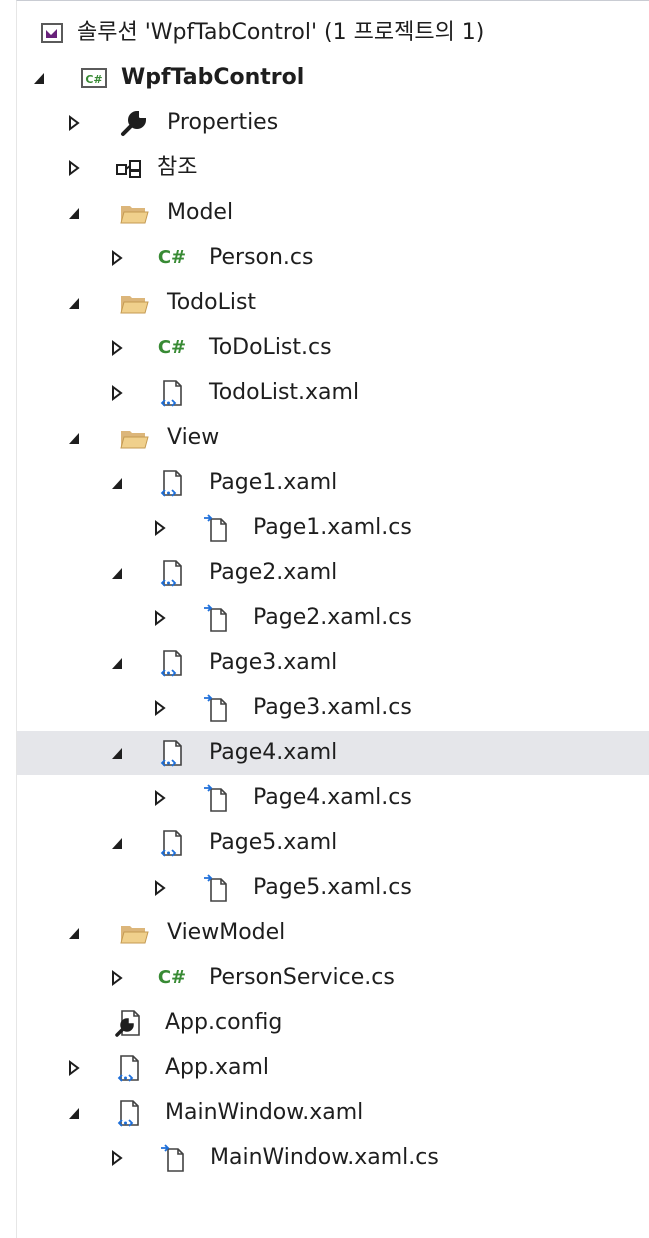 The image size is (649, 1238). I want to click on file-node-page2-xaml-cs: Page2.xaml.cs, so click(333, 618).